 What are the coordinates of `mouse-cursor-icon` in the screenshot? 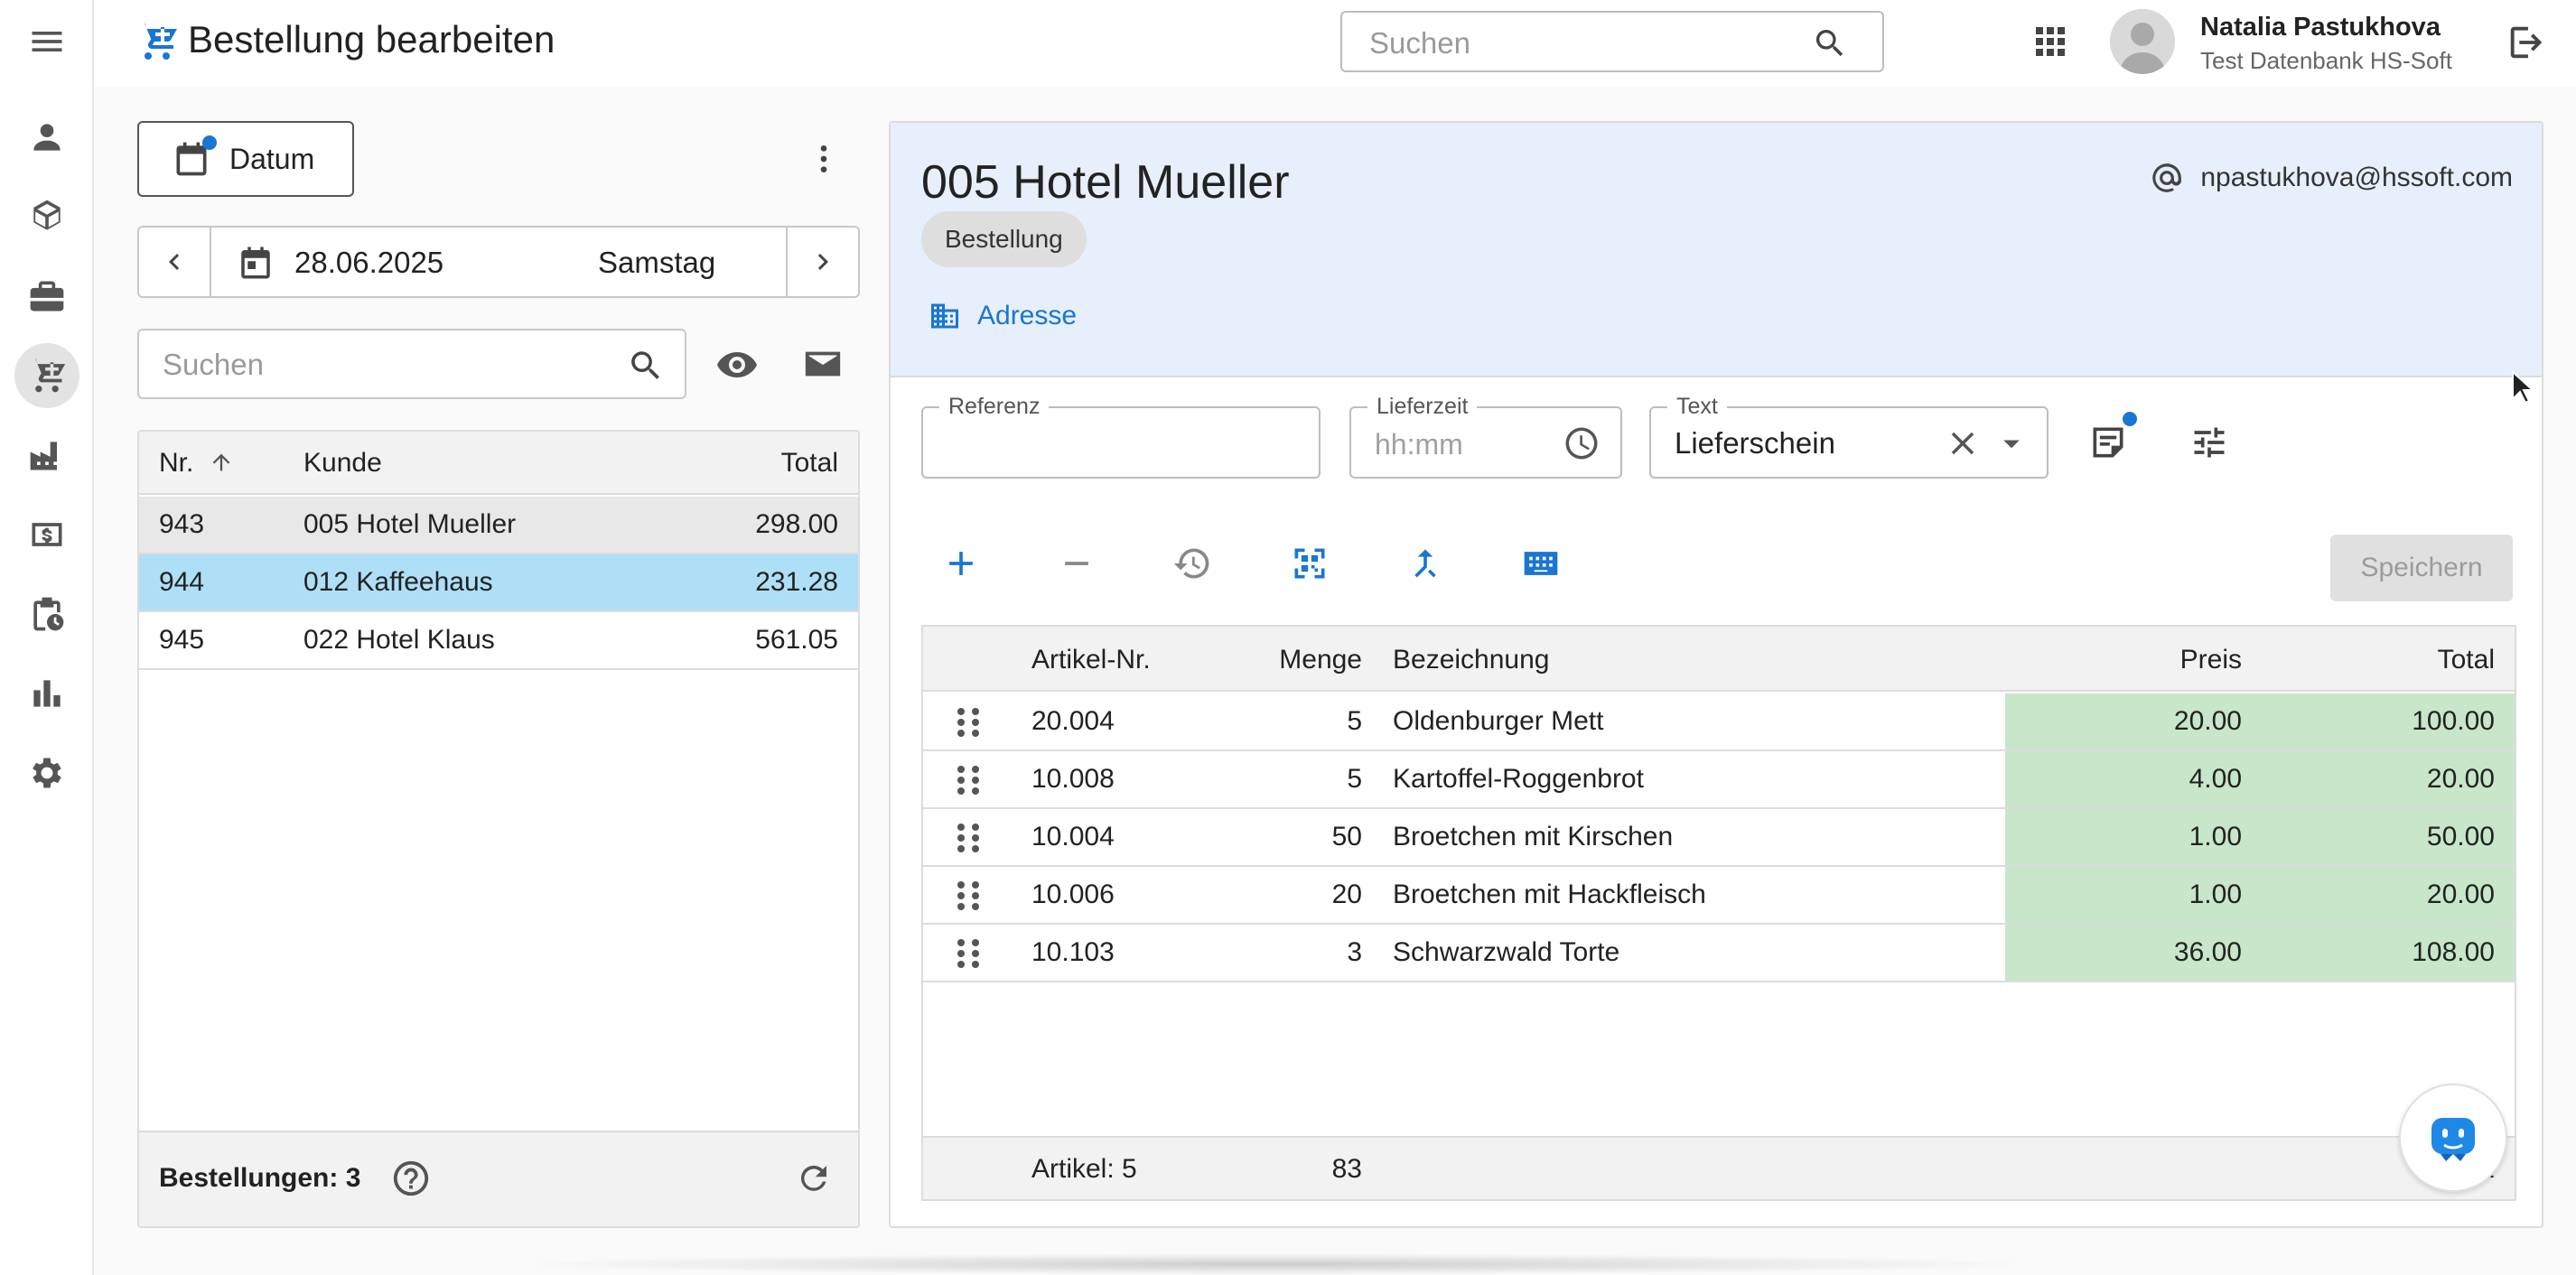 It's located at (2523, 389).